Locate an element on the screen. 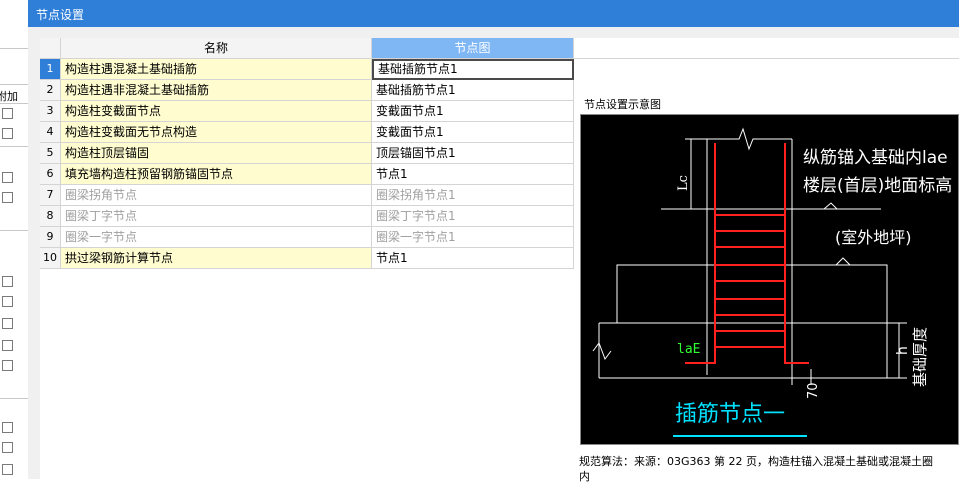 The height and width of the screenshot is (484, 959). row-node: 顶层锚固节点1 is located at coordinates (473, 153).